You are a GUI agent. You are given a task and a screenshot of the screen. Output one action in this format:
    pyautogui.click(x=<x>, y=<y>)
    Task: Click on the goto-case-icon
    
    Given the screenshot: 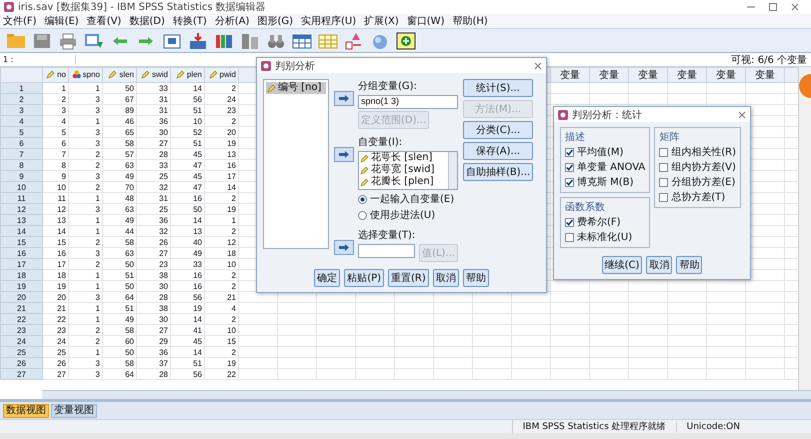 What is the action you would take?
    pyautogui.click(x=172, y=41)
    